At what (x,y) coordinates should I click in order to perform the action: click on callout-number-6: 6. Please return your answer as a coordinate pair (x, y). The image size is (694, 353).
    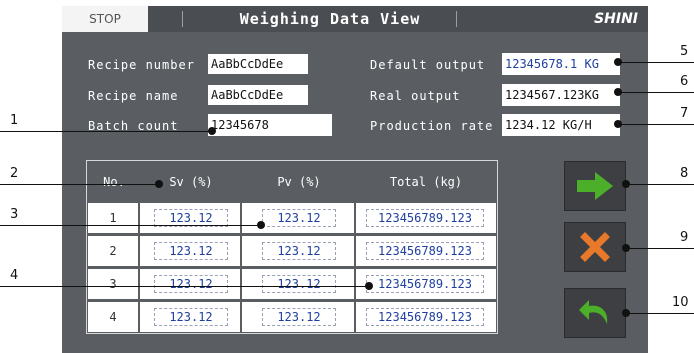
    Looking at the image, I should click on (684, 81).